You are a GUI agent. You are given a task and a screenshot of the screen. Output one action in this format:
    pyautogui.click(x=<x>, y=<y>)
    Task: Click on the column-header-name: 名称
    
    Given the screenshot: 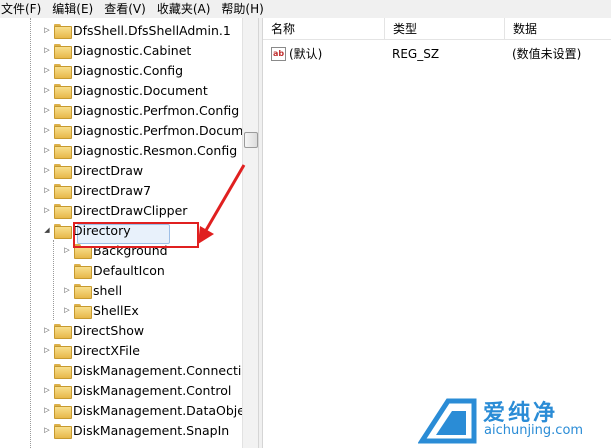 What is the action you would take?
    pyautogui.click(x=324, y=29)
    